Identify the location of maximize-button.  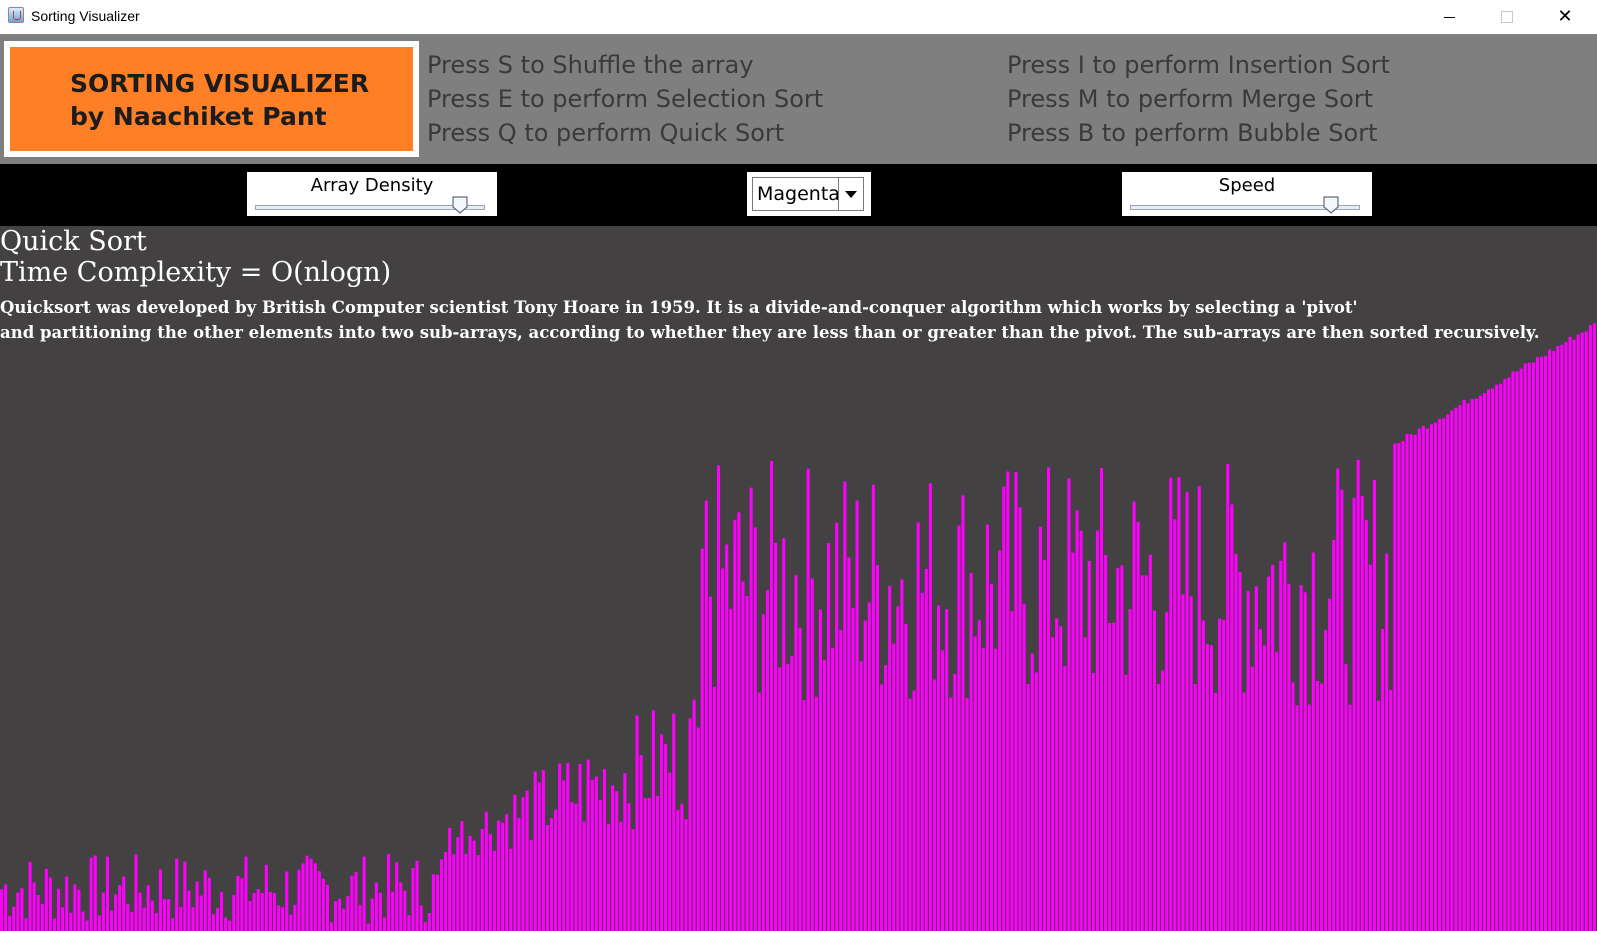
(1507, 17).